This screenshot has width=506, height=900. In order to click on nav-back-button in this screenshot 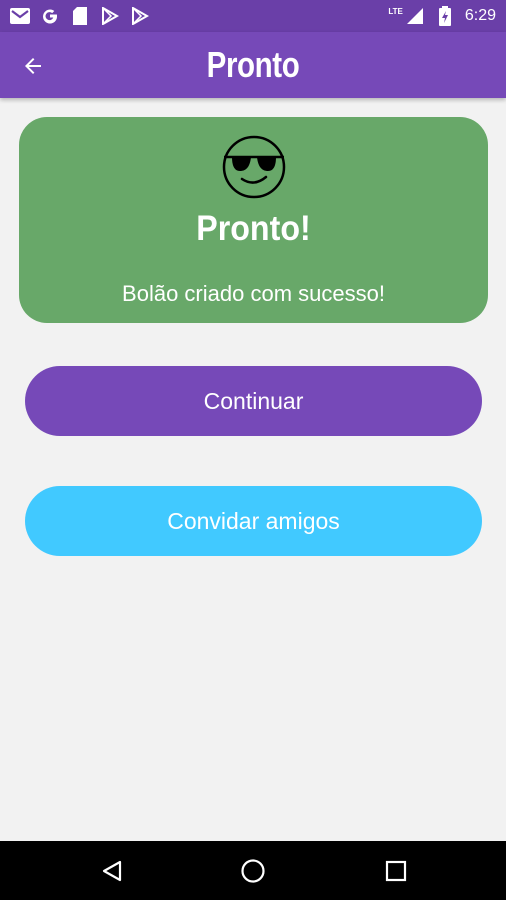, I will do `click(112, 871)`.